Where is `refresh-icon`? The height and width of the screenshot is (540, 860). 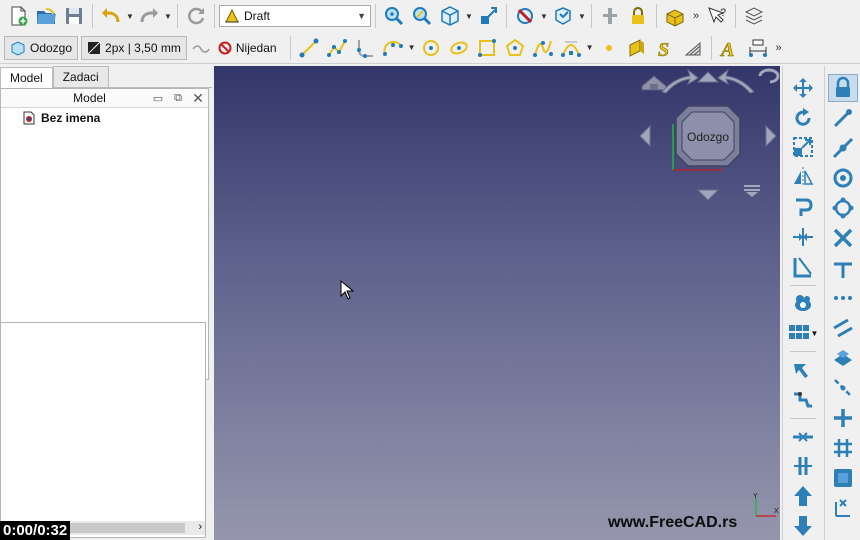 refresh-icon is located at coordinates (196, 16).